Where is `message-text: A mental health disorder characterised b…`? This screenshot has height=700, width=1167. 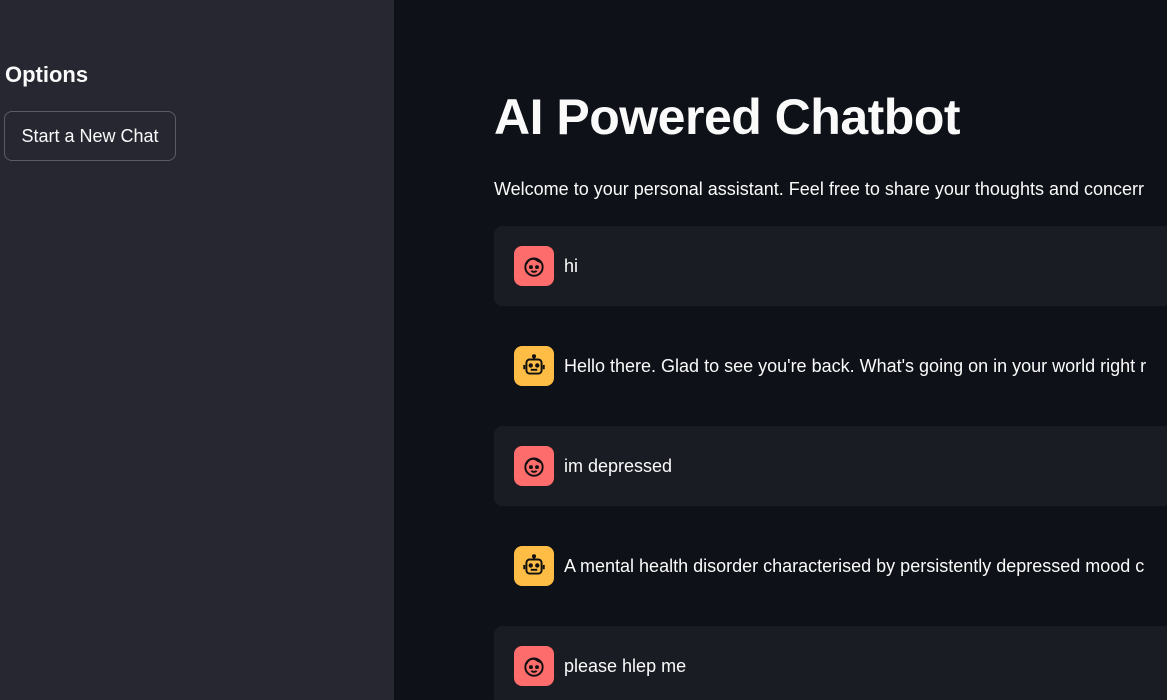 message-text: A mental health disorder characterised b… is located at coordinates (854, 565).